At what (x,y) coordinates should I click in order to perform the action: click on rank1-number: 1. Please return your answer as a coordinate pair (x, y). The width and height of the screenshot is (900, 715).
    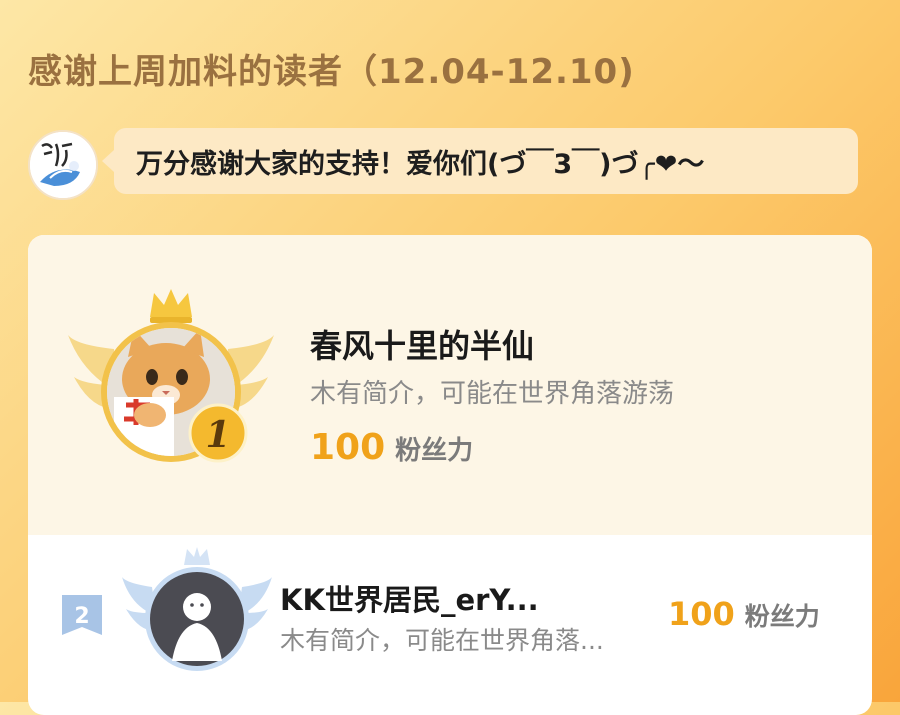
    Looking at the image, I should click on (217, 435).